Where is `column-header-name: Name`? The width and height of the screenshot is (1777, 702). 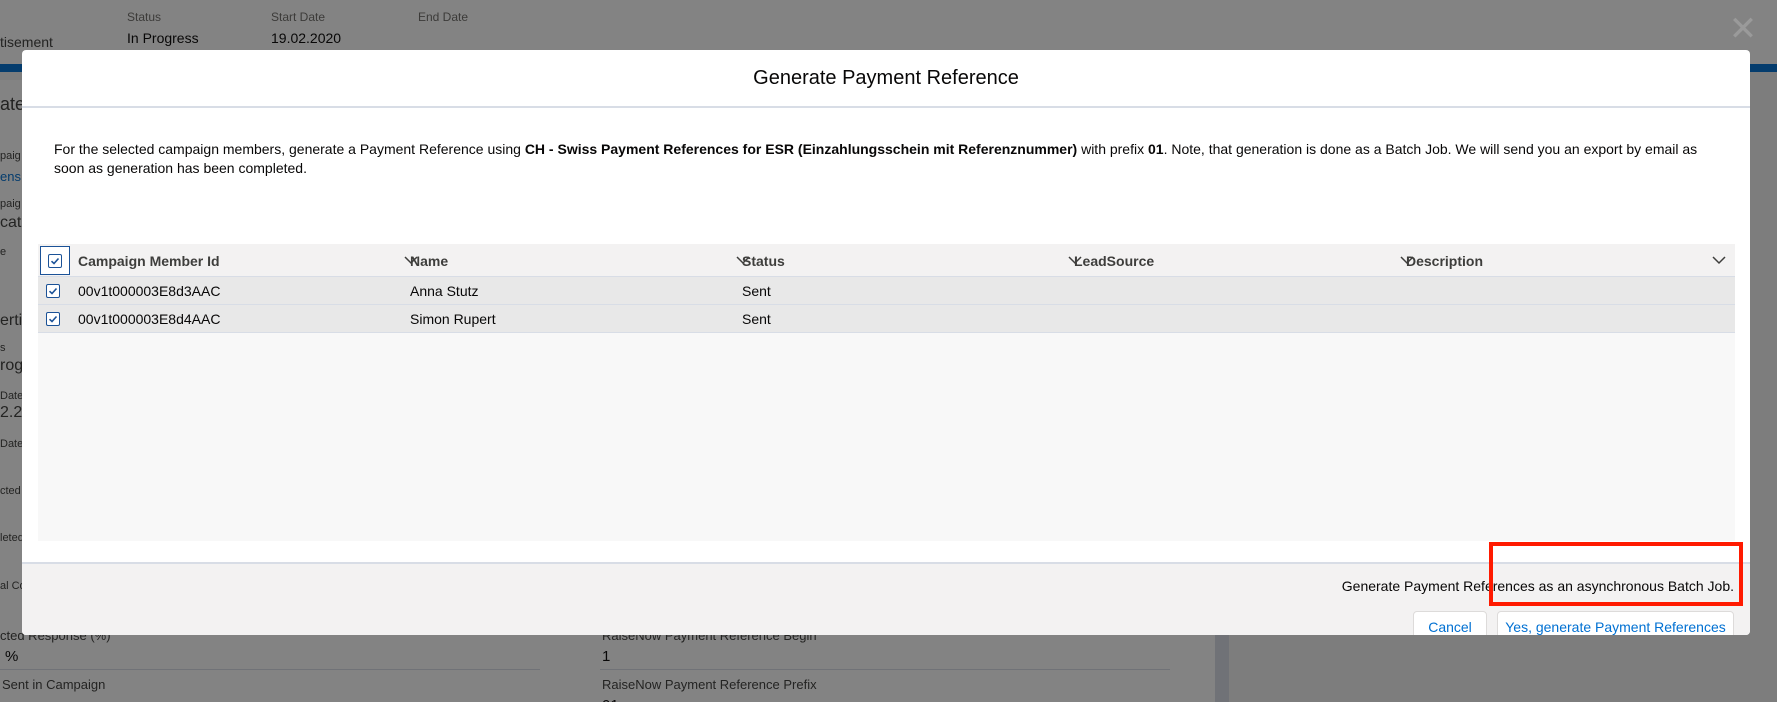 column-header-name: Name is located at coordinates (429, 260).